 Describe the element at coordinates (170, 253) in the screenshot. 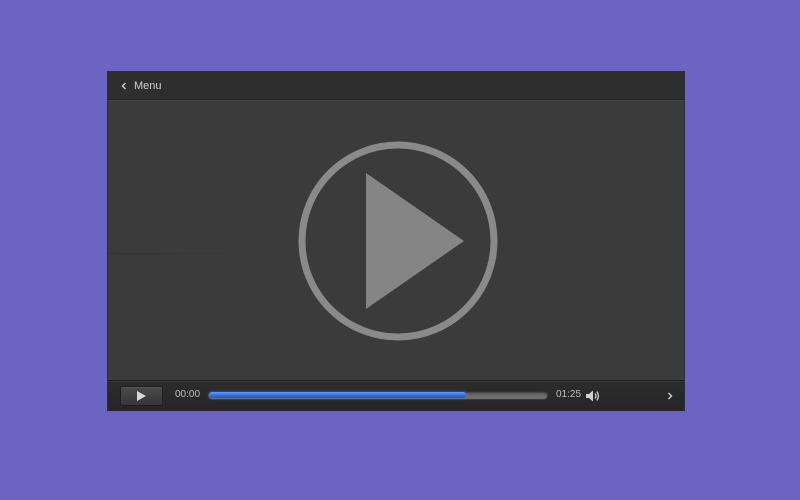

I see `divider` at that location.